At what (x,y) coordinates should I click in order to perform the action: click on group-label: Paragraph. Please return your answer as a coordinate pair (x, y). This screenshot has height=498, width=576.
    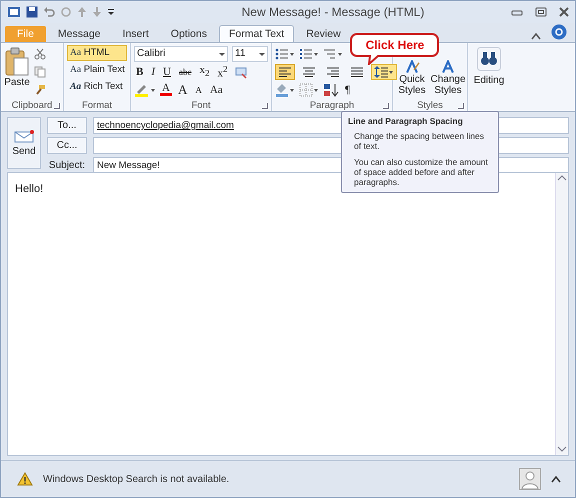
    Looking at the image, I should click on (332, 105).